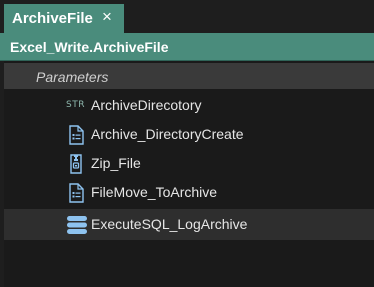 The width and height of the screenshot is (374, 287). Describe the element at coordinates (189, 163) in the screenshot. I see `list-item-zip-file: Zip_File` at that location.